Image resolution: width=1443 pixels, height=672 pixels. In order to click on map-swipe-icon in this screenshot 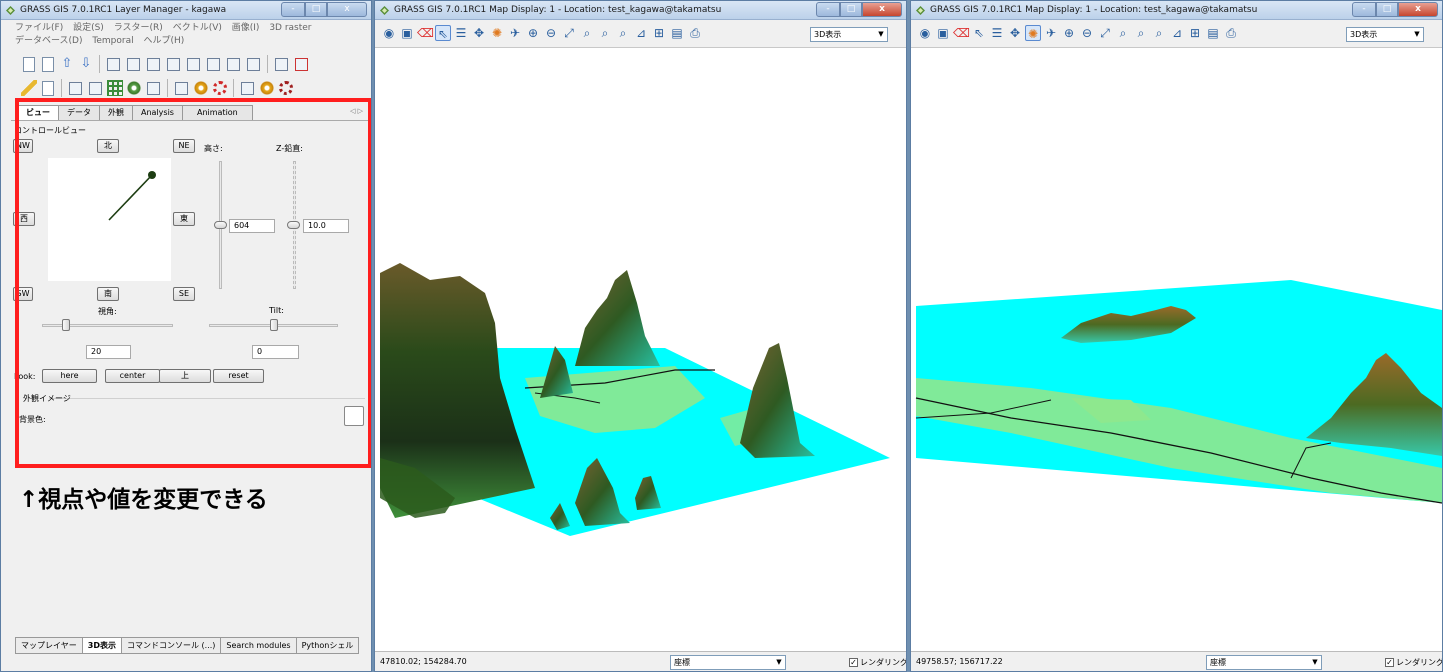, I will do `click(153, 88)`.